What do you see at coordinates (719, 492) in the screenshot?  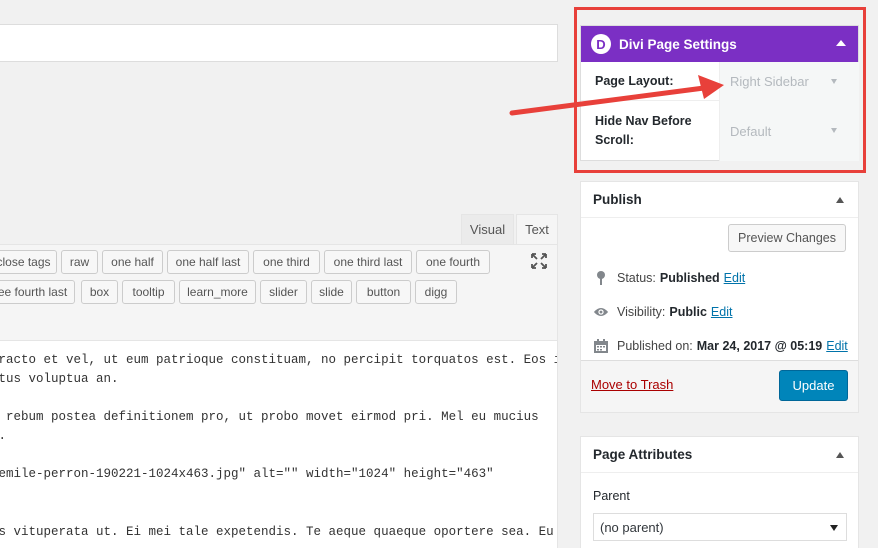 I see `page-attributes-metabox: Page Attributes Parent (no parent)` at bounding box center [719, 492].